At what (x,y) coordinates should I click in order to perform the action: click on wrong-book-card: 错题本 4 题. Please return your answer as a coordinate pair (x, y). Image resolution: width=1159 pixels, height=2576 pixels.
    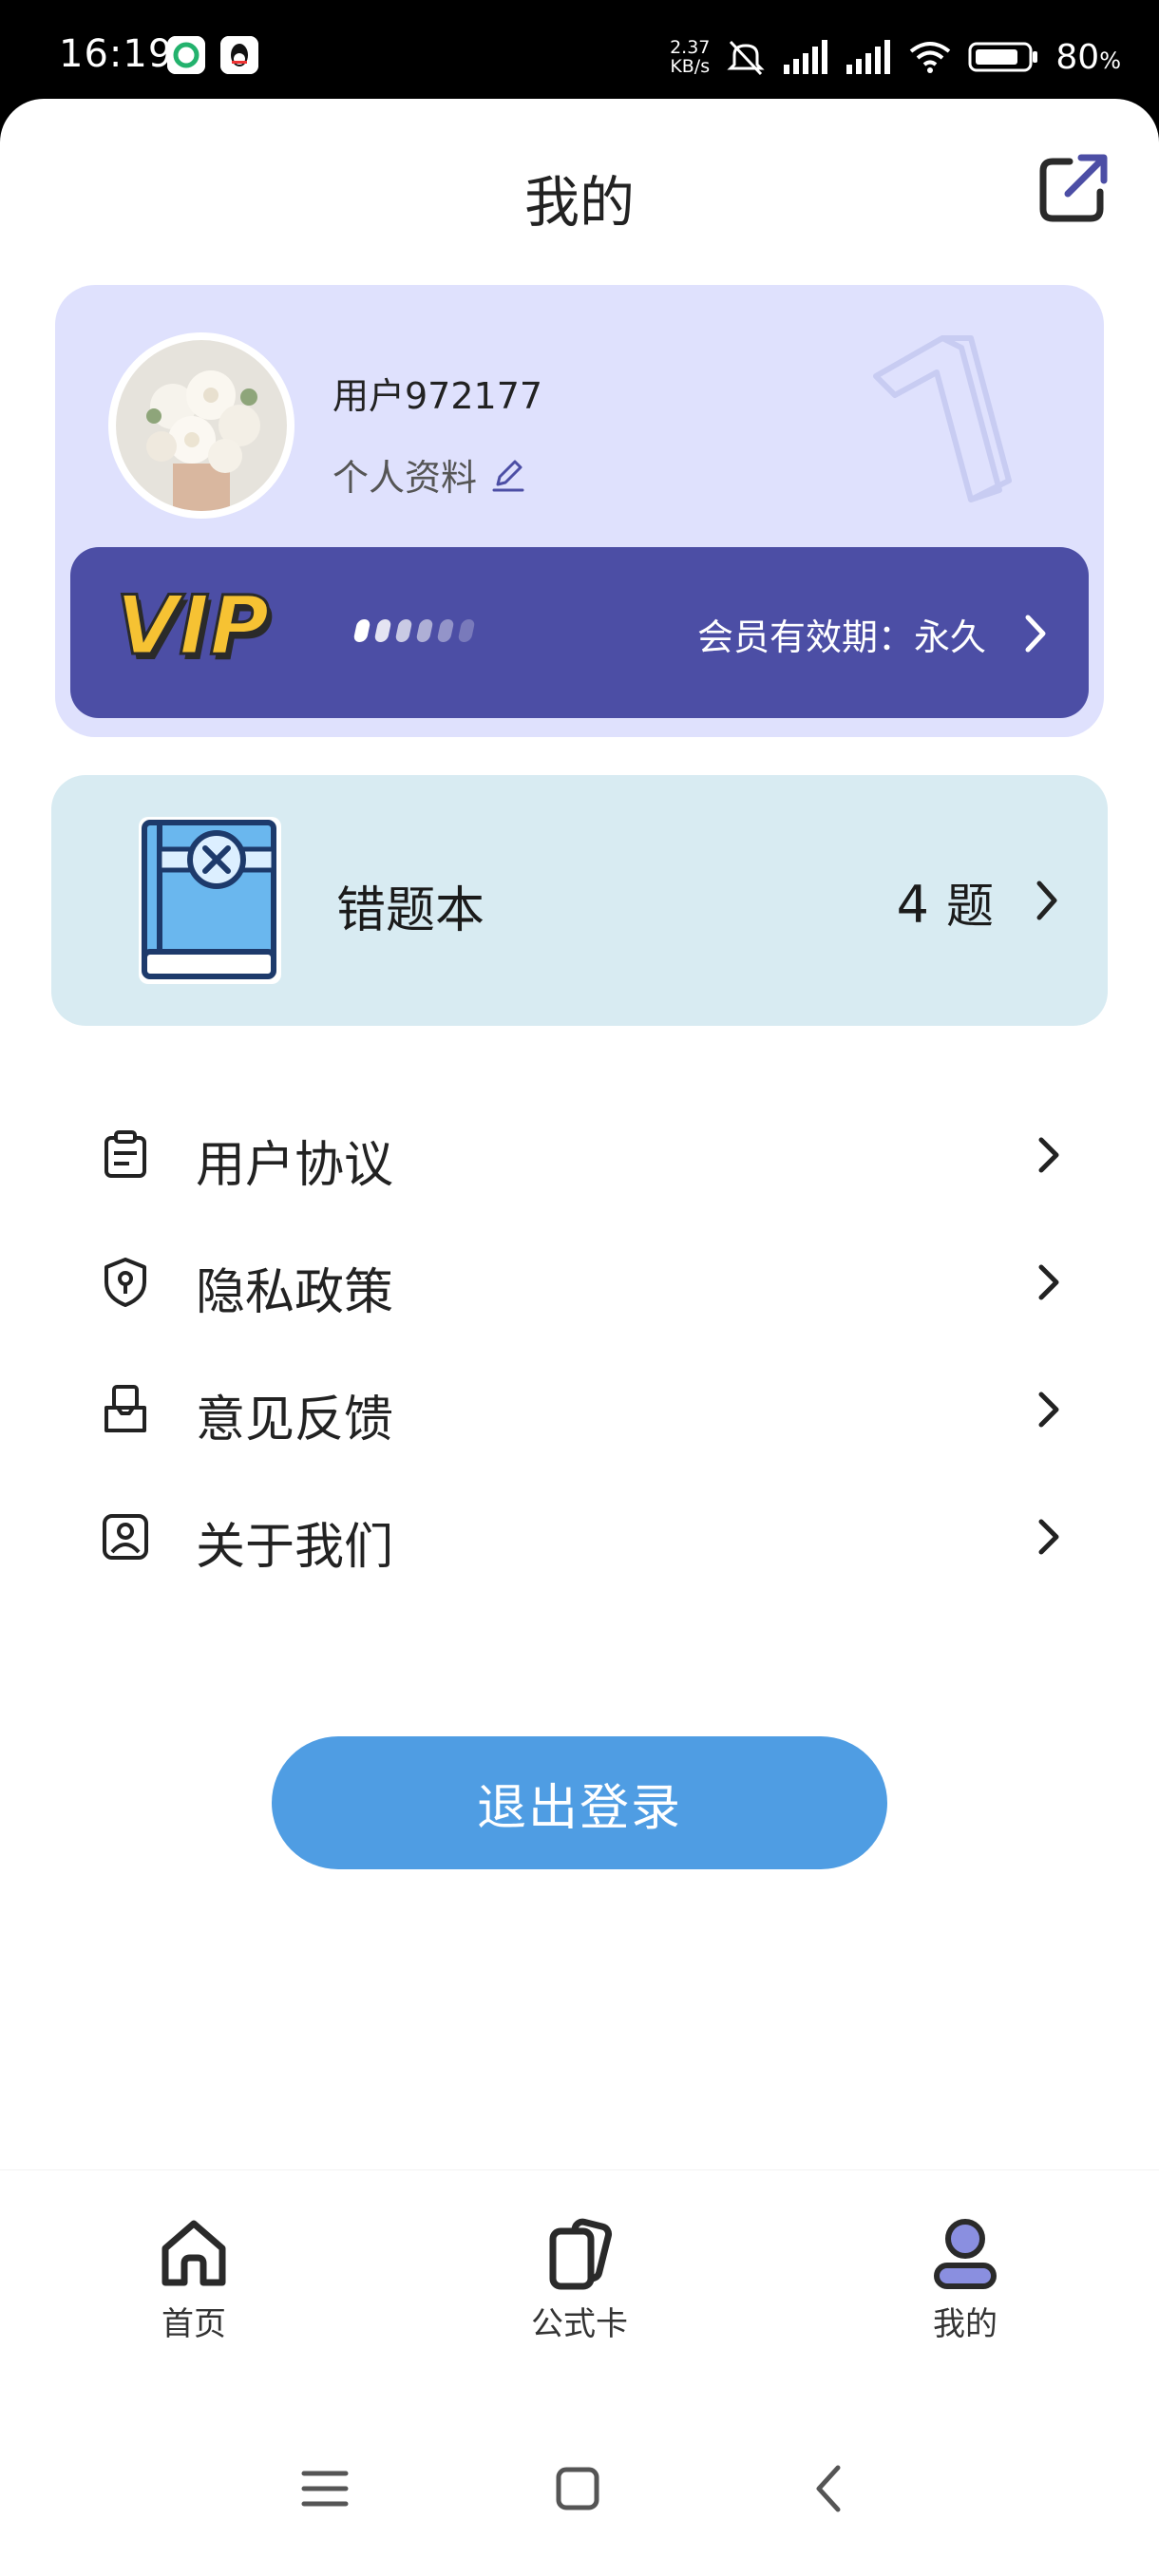
    Looking at the image, I should click on (579, 900).